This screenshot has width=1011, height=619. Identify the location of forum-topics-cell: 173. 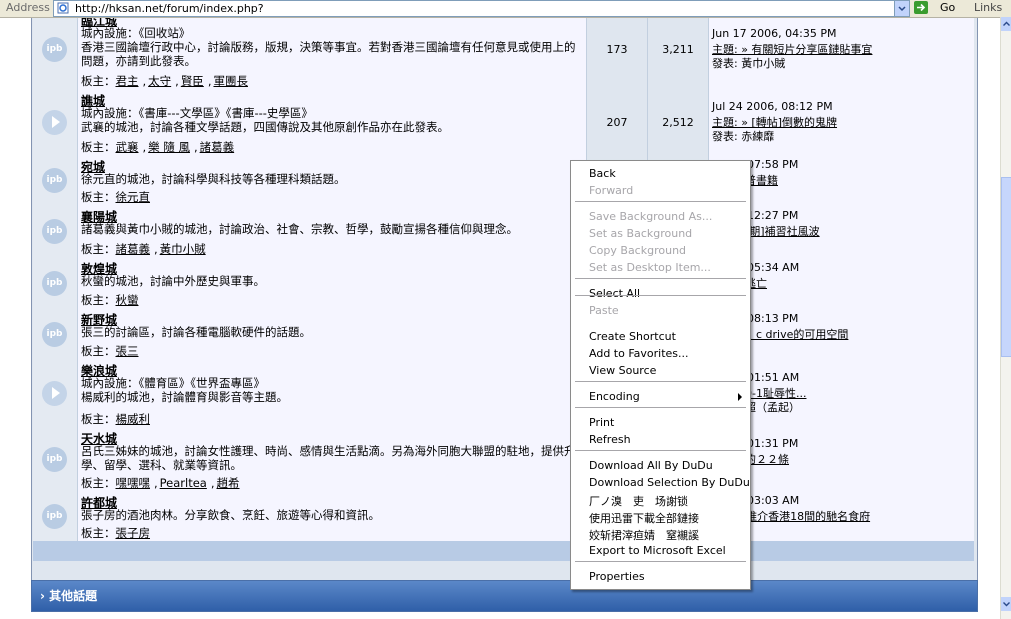
(617, 54).